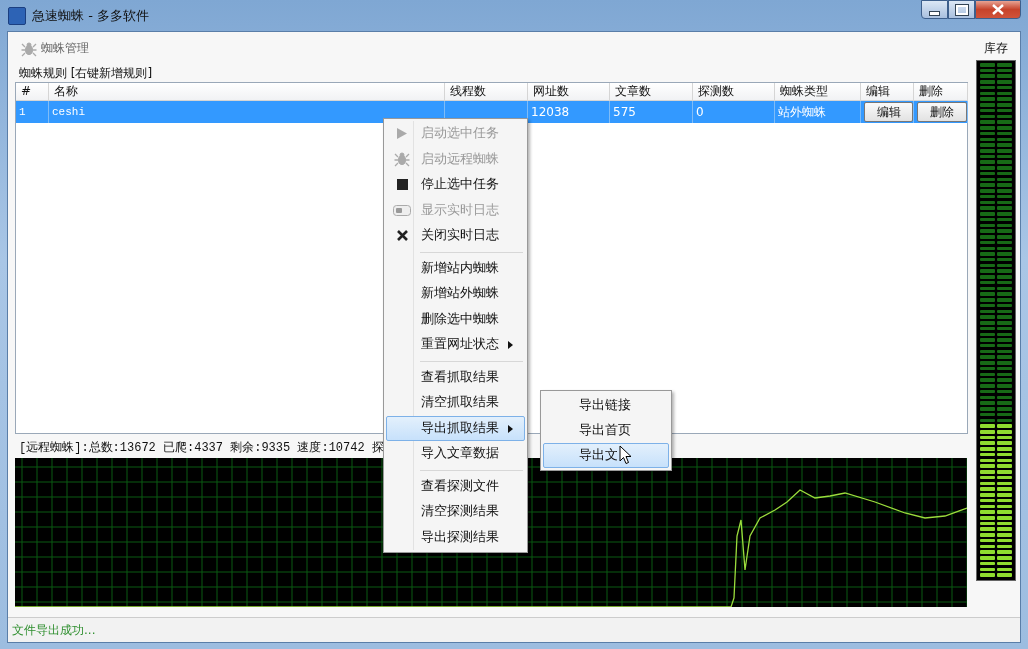  Describe the element at coordinates (402, 134) in the screenshot. I see `play-icon` at that location.